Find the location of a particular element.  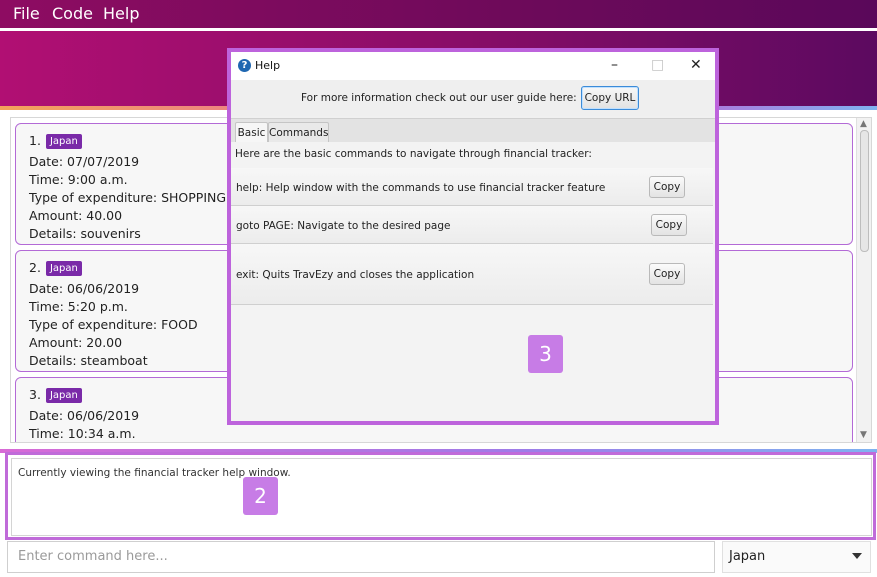

help-titlebar: ? Help – □ ✕ is located at coordinates (473, 66).